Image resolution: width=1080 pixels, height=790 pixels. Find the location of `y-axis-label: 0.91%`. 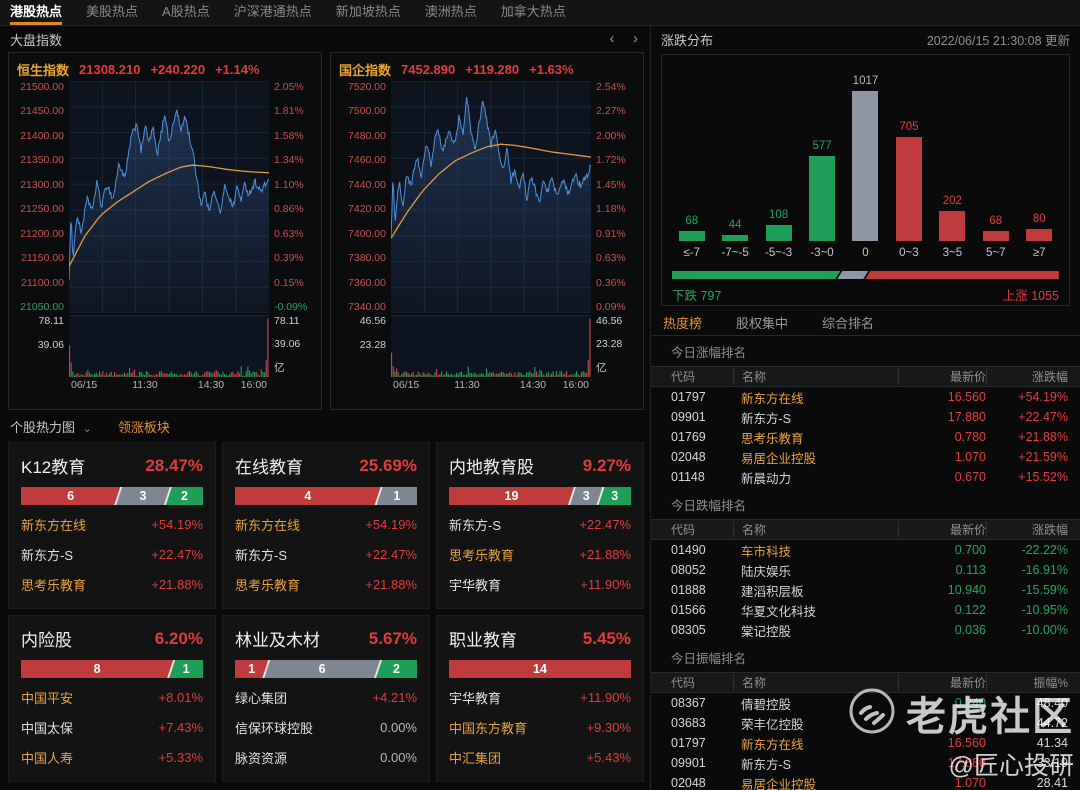

y-axis-label: 0.91% is located at coordinates (611, 233).